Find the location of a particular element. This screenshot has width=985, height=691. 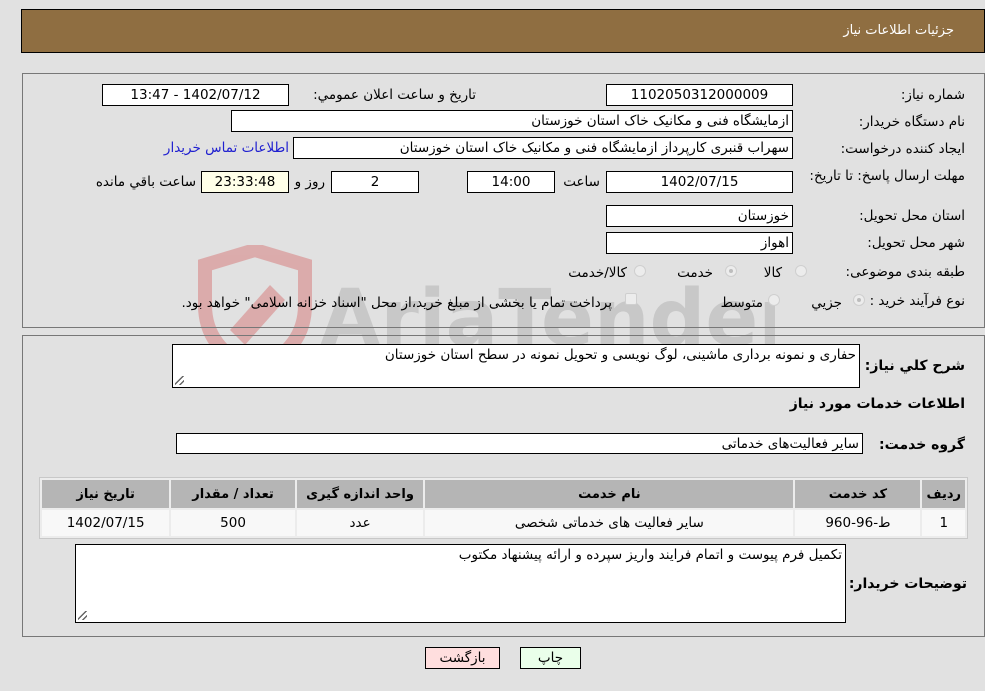

province-label: استان محل تحويل: is located at coordinates (912, 216).